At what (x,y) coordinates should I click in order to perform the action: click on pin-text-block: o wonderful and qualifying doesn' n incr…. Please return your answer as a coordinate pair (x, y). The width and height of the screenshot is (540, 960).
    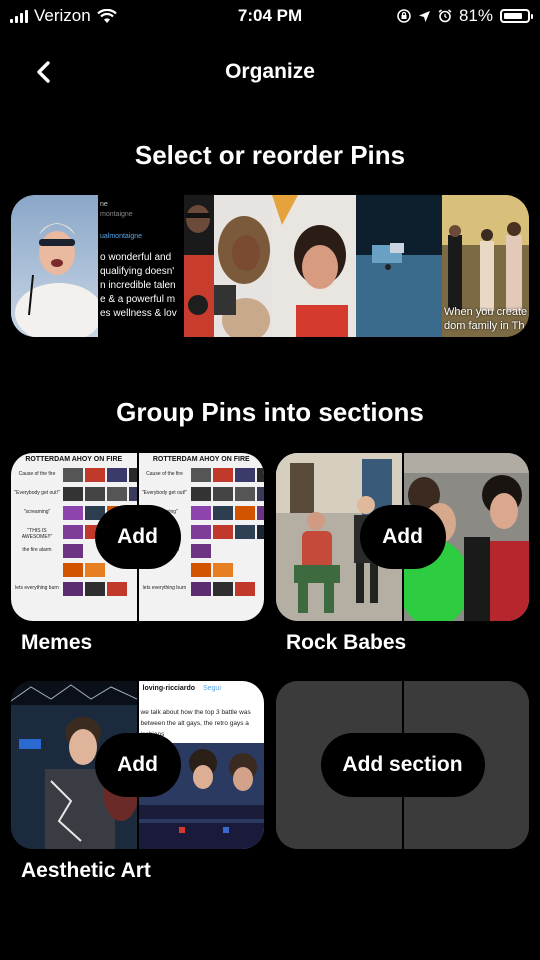
    Looking at the image, I should click on (138, 286).